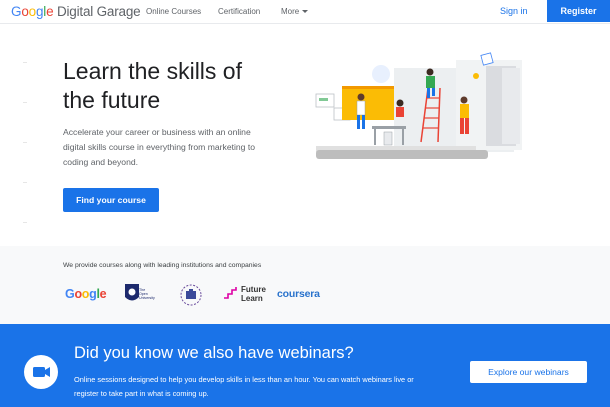 Image resolution: width=610 pixels, height=407 pixels. I want to click on illustration-card-line, so click(323, 99).